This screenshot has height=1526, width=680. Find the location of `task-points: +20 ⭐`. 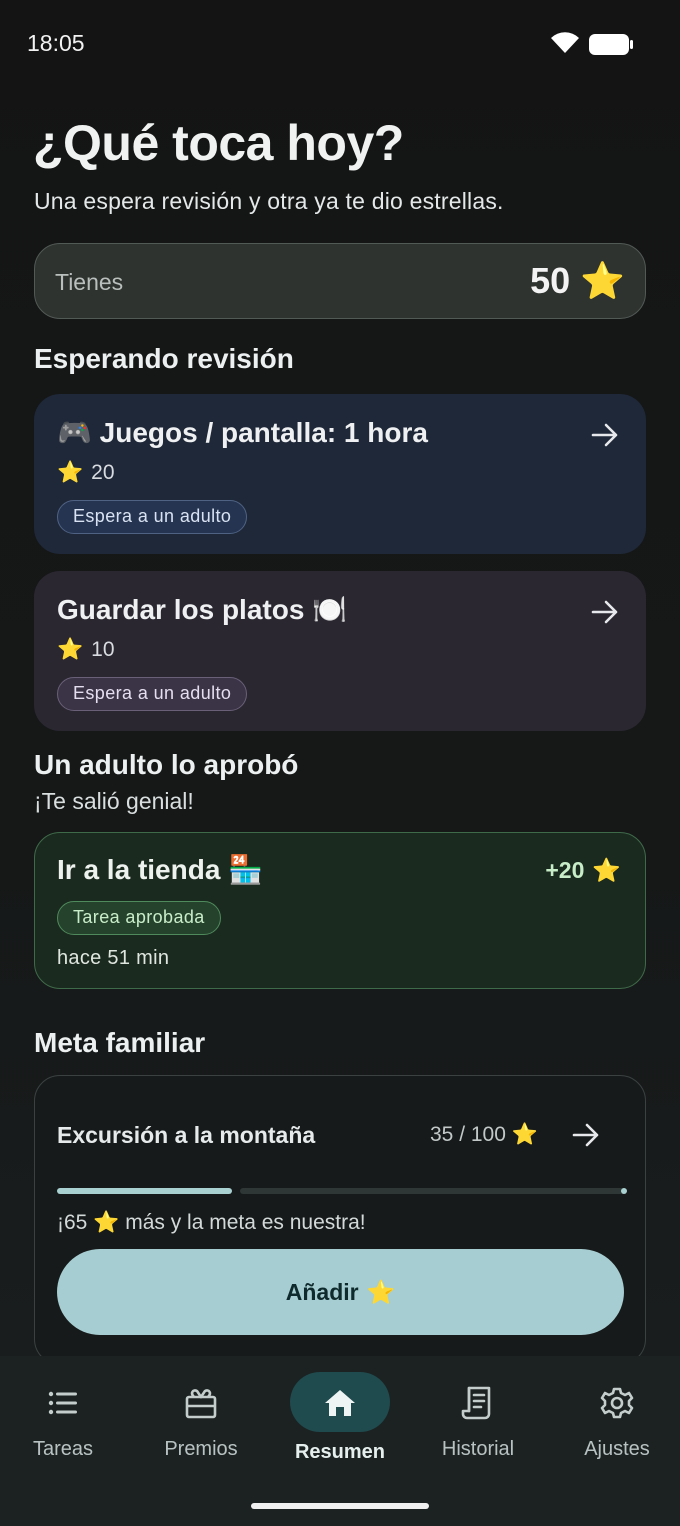

task-points: +20 ⭐ is located at coordinates (583, 870).